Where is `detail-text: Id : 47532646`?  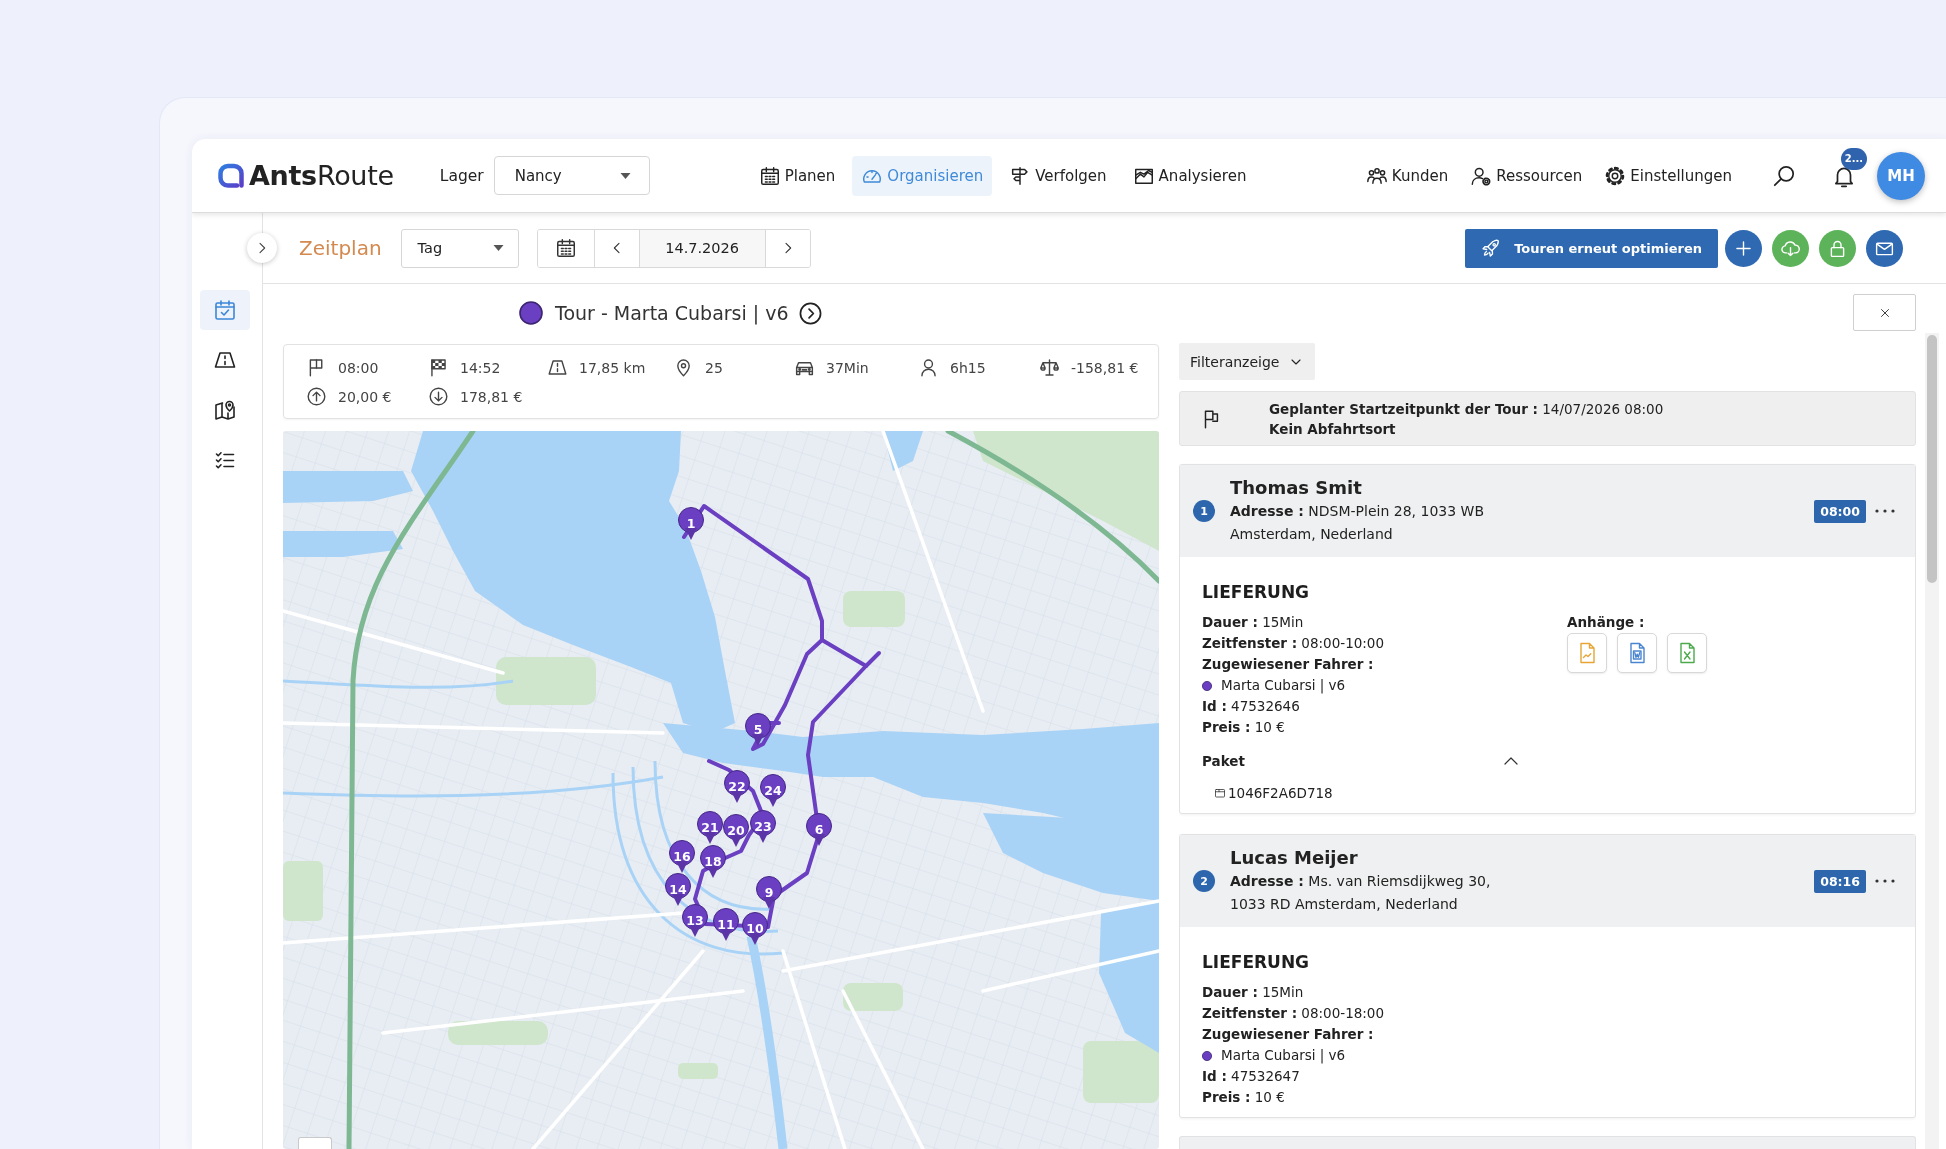
detail-text: Id : 47532646 is located at coordinates (1251, 706).